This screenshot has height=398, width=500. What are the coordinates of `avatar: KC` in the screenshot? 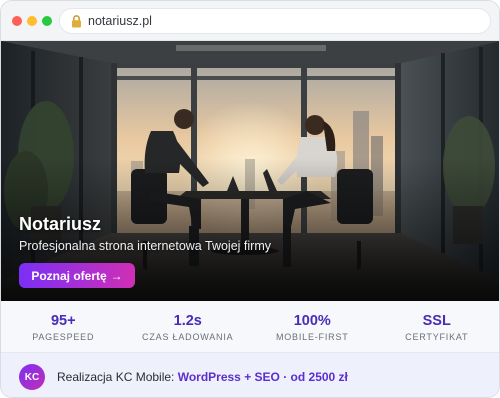 It's located at (32, 377).